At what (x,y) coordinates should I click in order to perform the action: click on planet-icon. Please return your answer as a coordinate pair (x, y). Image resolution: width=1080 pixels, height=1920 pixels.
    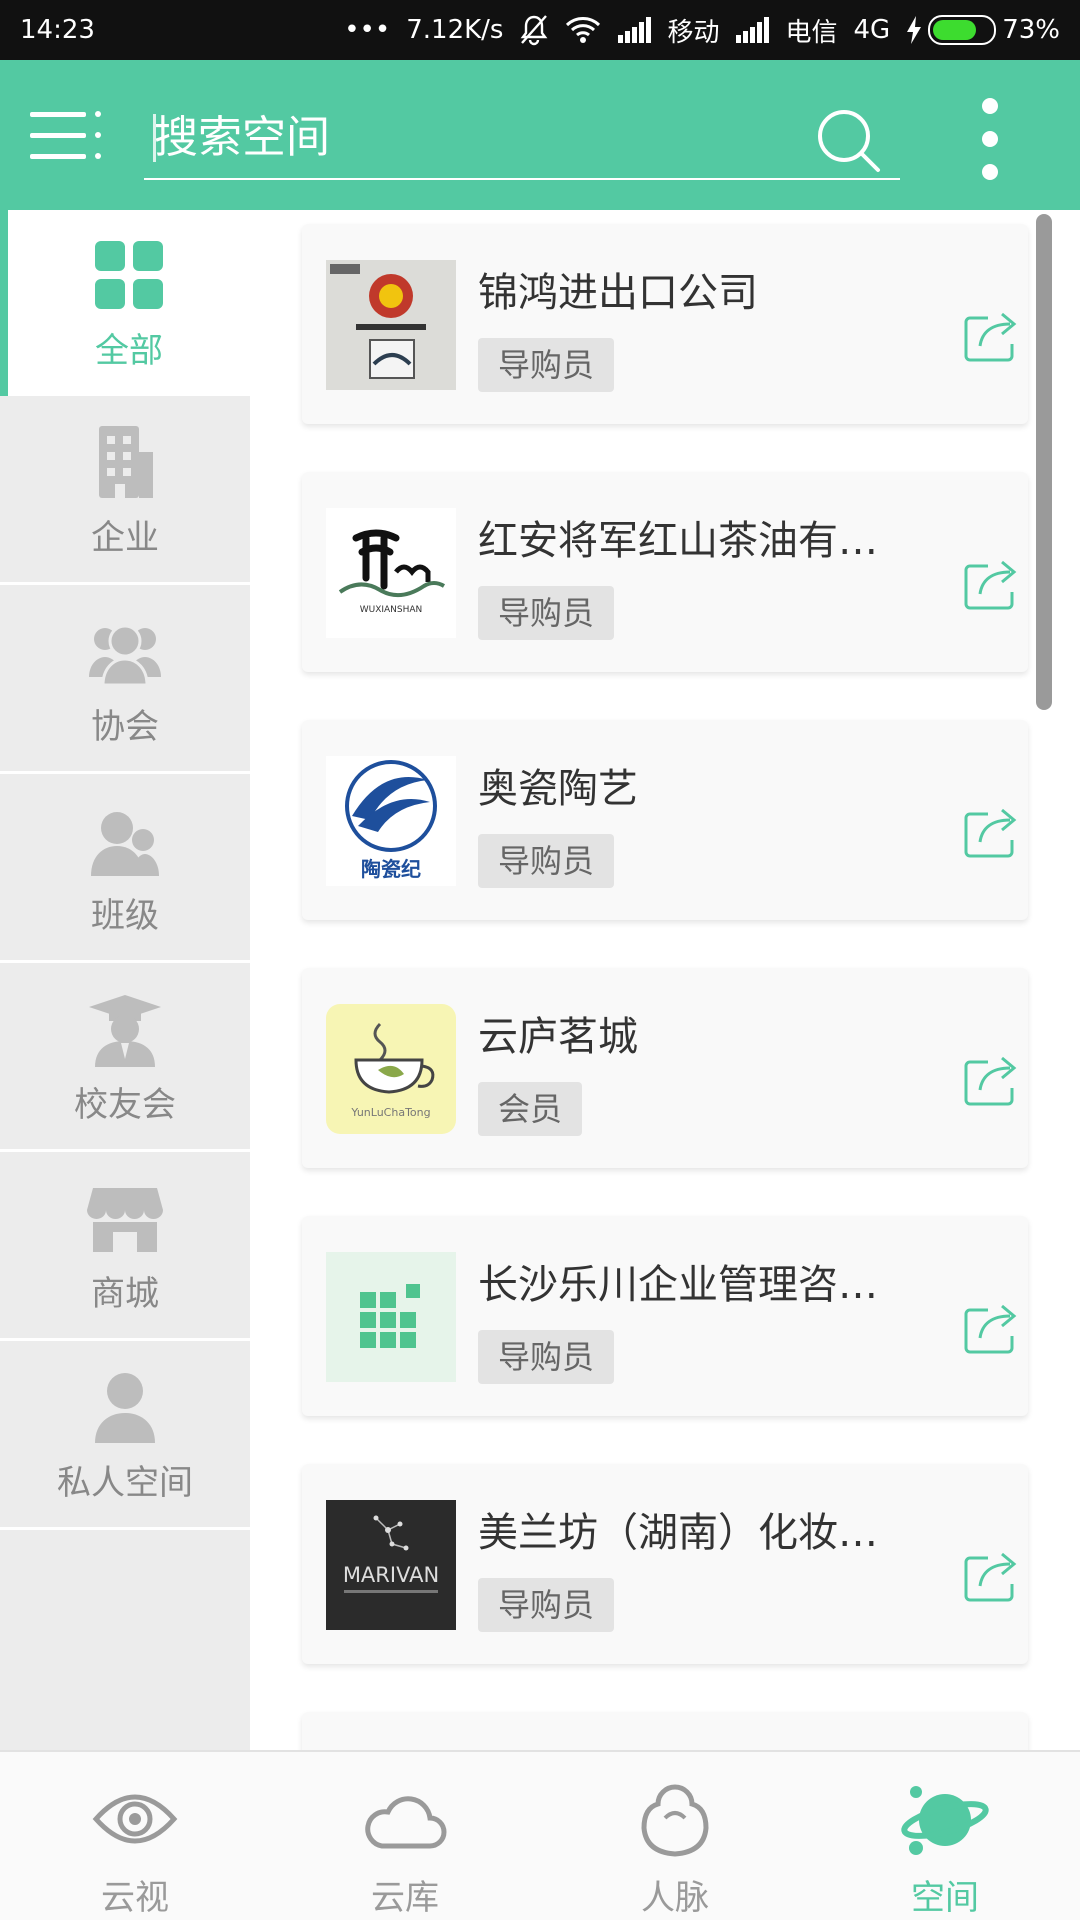
    Looking at the image, I should click on (945, 1819).